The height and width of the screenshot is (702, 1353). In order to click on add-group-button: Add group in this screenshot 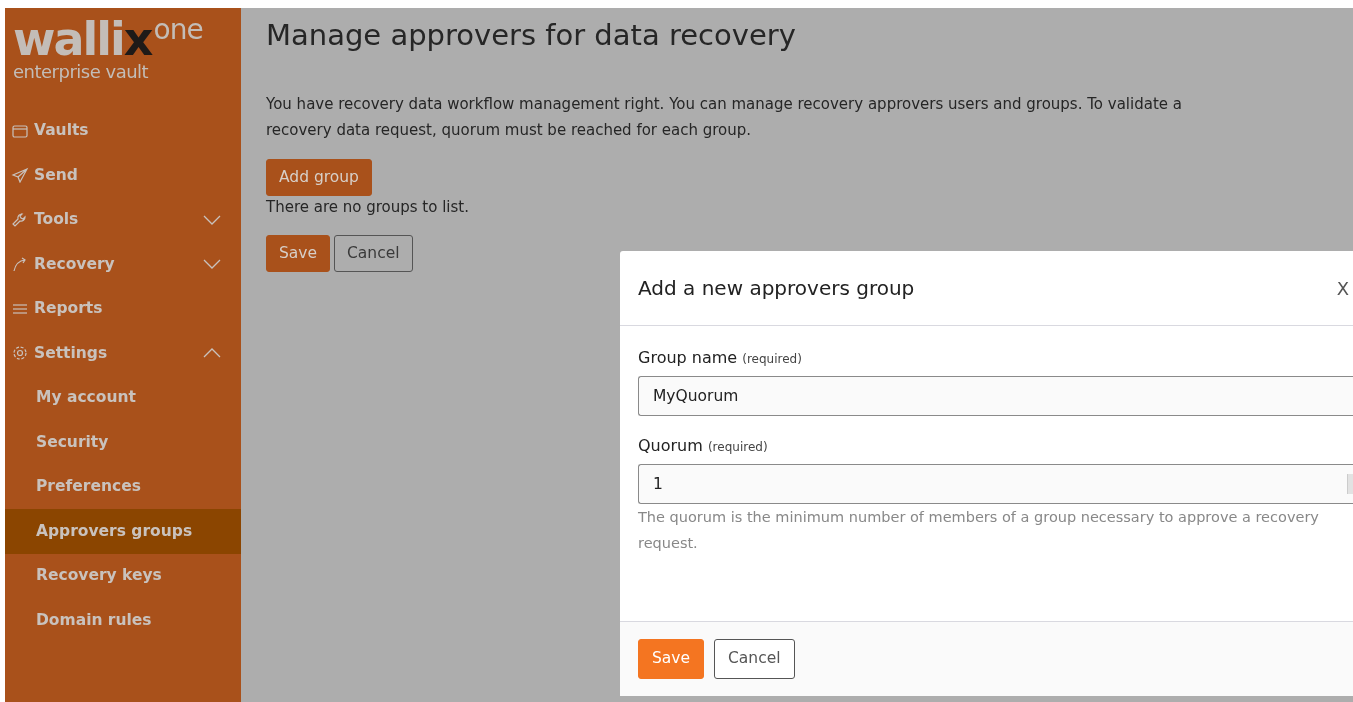, I will do `click(319, 177)`.